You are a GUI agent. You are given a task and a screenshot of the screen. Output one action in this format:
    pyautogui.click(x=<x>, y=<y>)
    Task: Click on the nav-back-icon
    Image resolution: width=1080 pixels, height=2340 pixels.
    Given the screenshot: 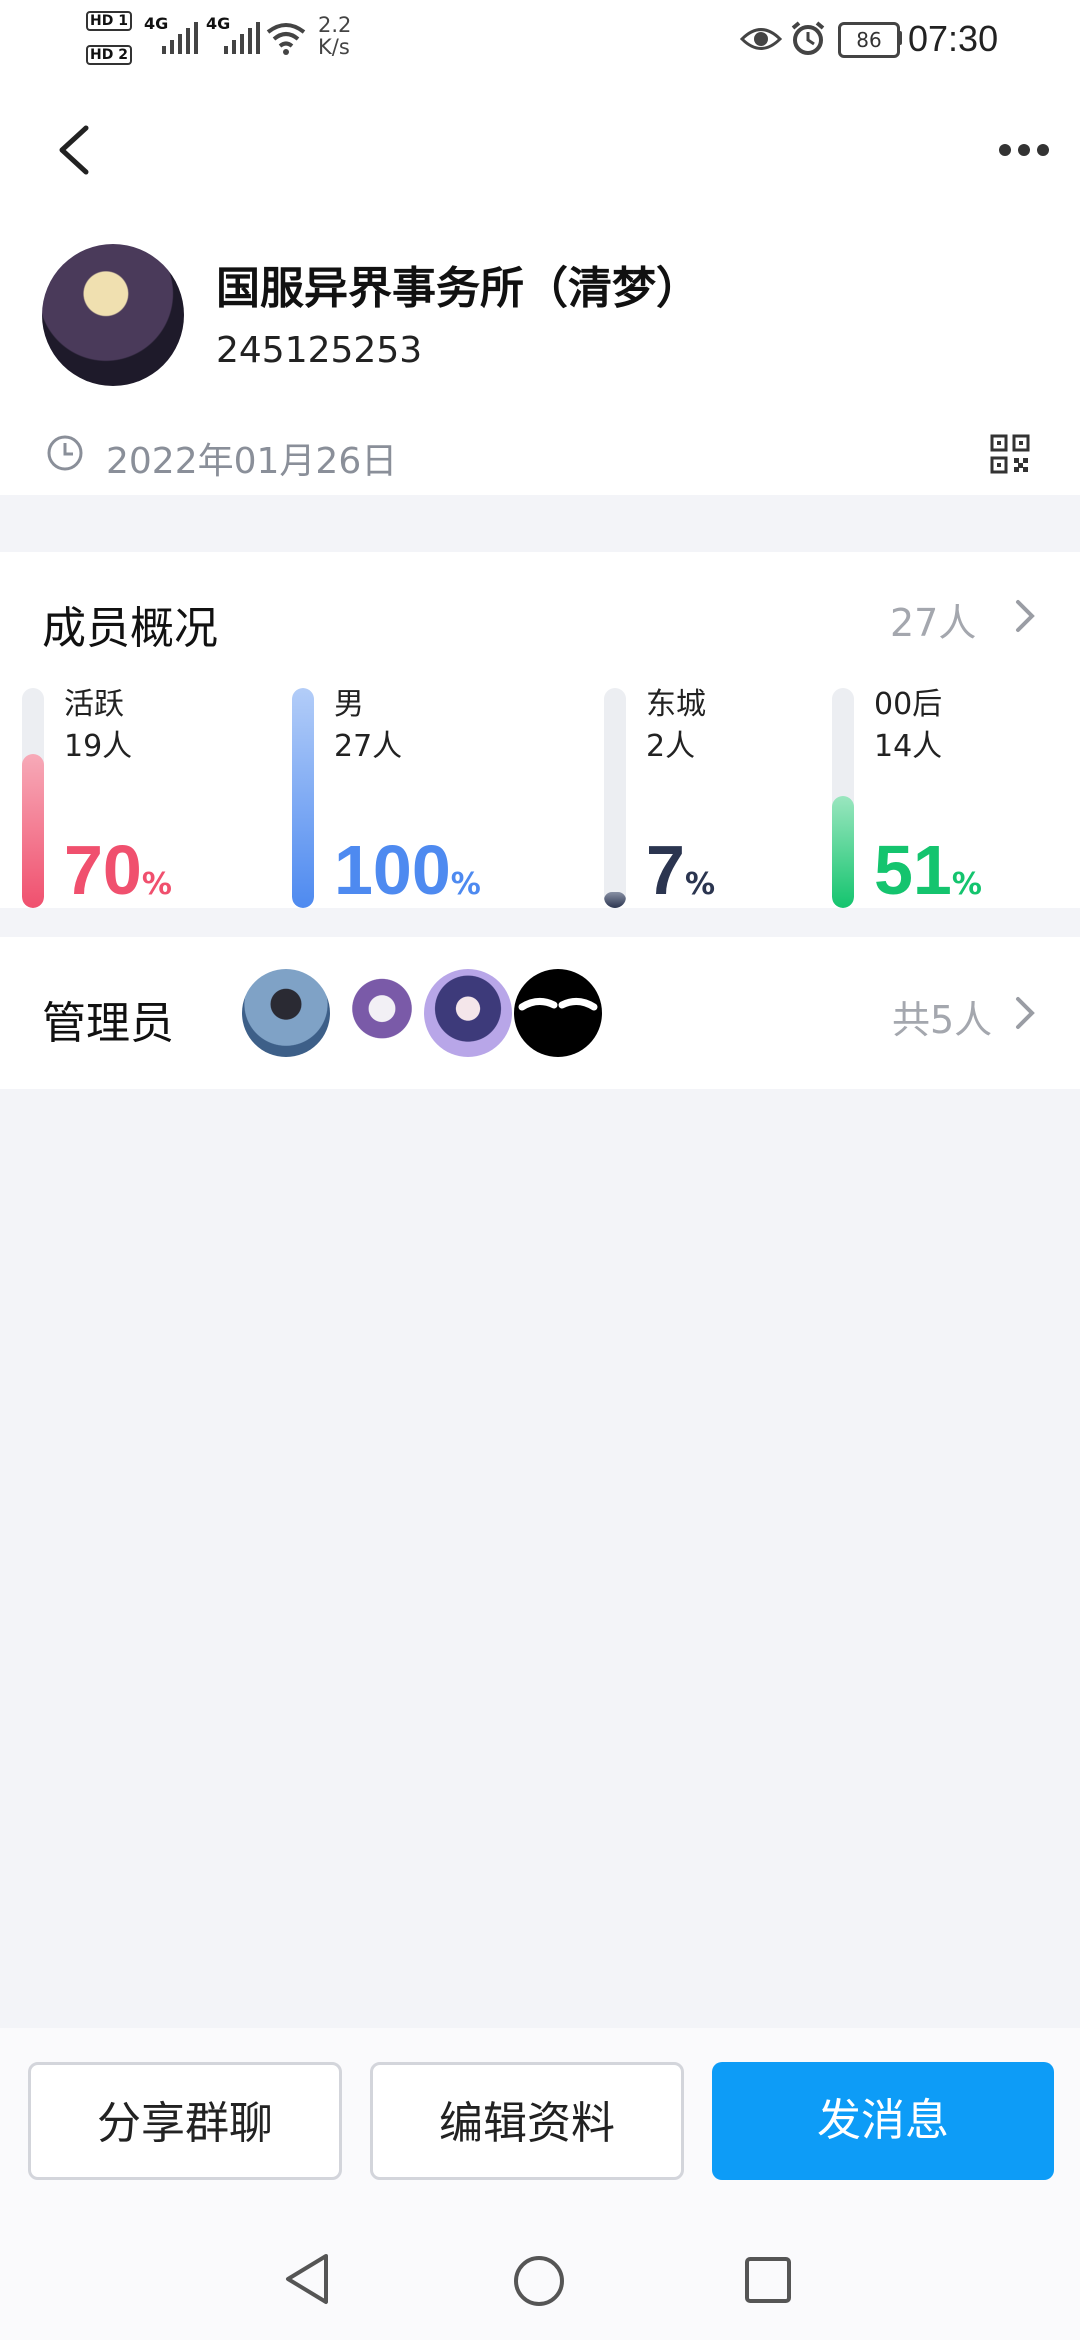 What is the action you would take?
    pyautogui.click(x=307, y=2279)
    